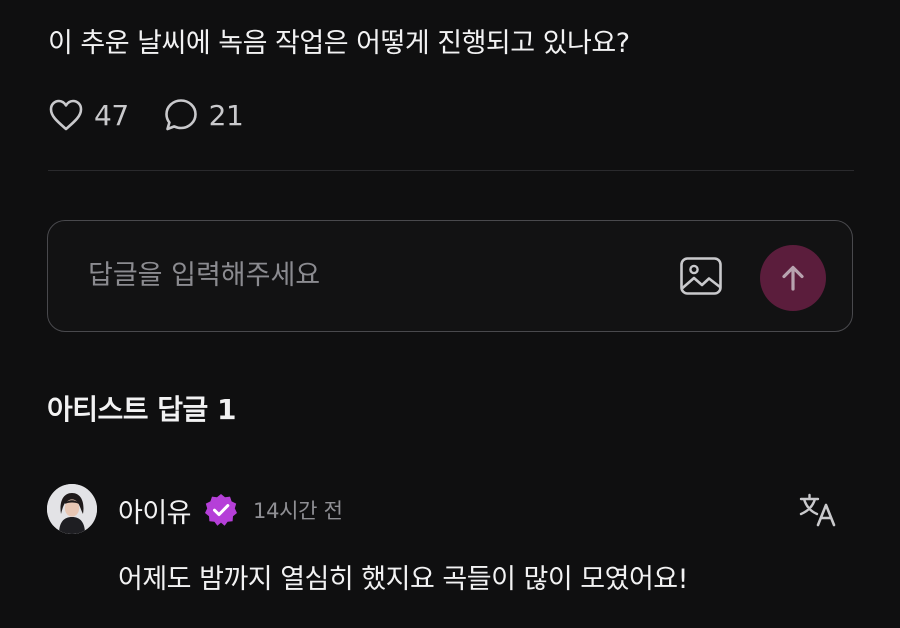 The image size is (900, 628). I want to click on comment-time: 14시간 전, so click(298, 511).